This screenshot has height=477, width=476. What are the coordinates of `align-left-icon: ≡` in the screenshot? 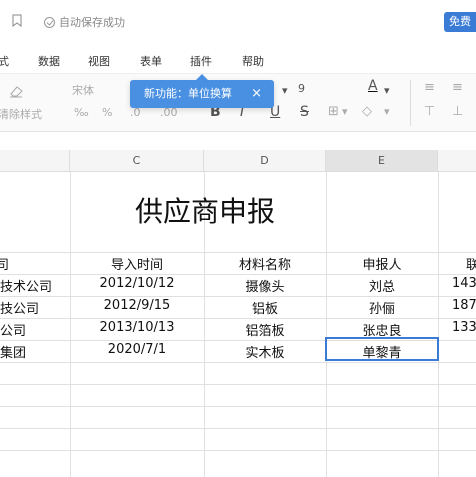 It's located at (429, 87).